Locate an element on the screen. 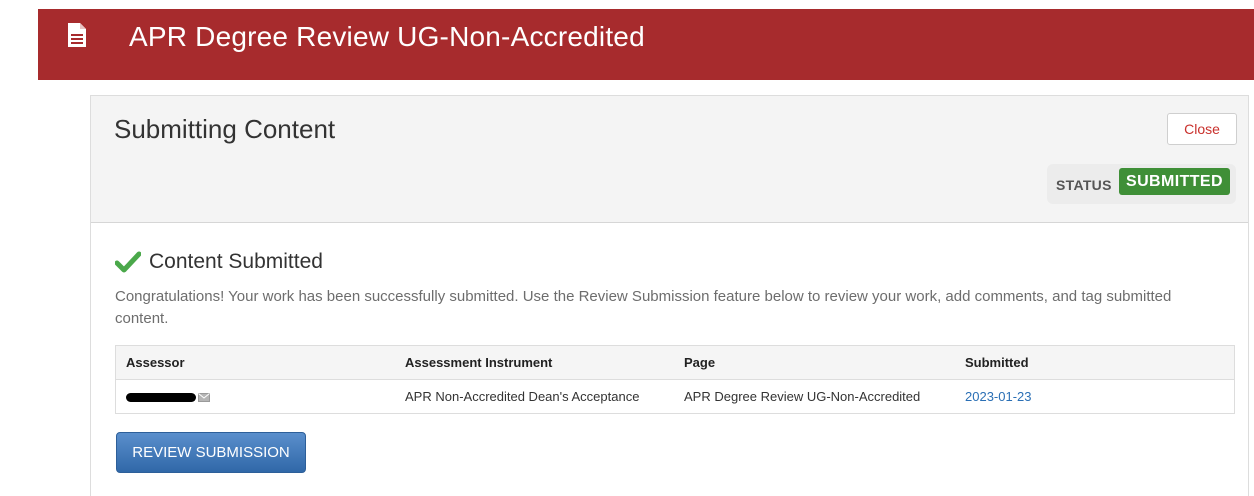 The image size is (1254, 496). status-label: STATUS is located at coordinates (1084, 185).